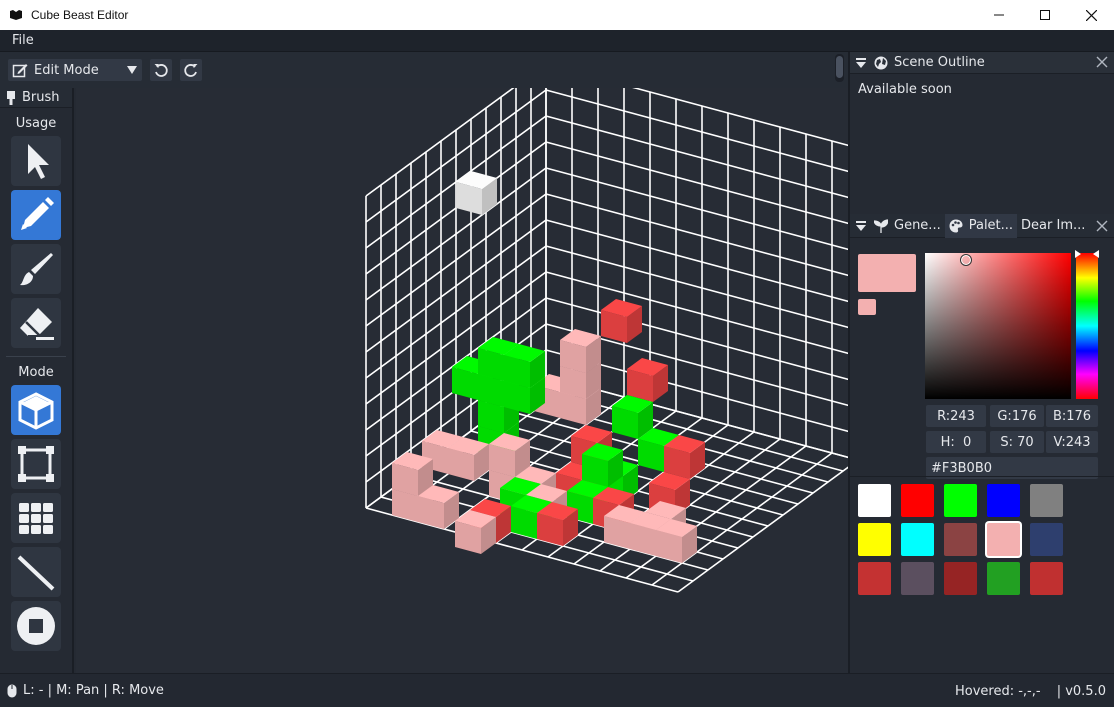 Image resolution: width=1114 pixels, height=707 pixels. Describe the element at coordinates (1078, 254) in the screenshot. I see `hue-marker-left-icon` at that location.